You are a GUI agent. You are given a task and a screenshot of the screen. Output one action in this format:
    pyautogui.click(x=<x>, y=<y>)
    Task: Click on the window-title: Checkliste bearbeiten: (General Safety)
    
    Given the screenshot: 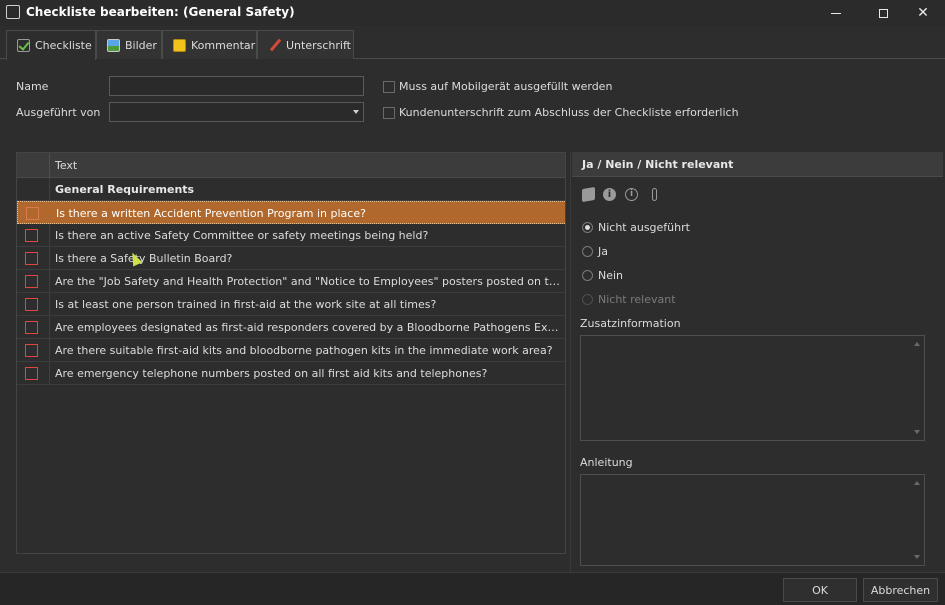 What is the action you would take?
    pyautogui.click(x=160, y=12)
    